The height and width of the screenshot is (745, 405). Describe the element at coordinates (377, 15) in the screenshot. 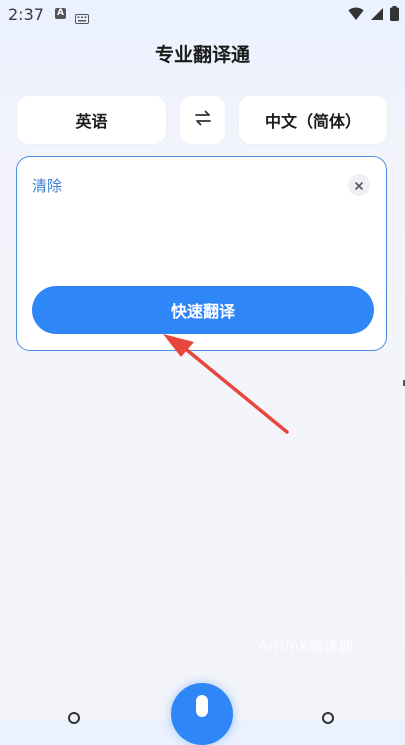

I see `signal-icon` at that location.